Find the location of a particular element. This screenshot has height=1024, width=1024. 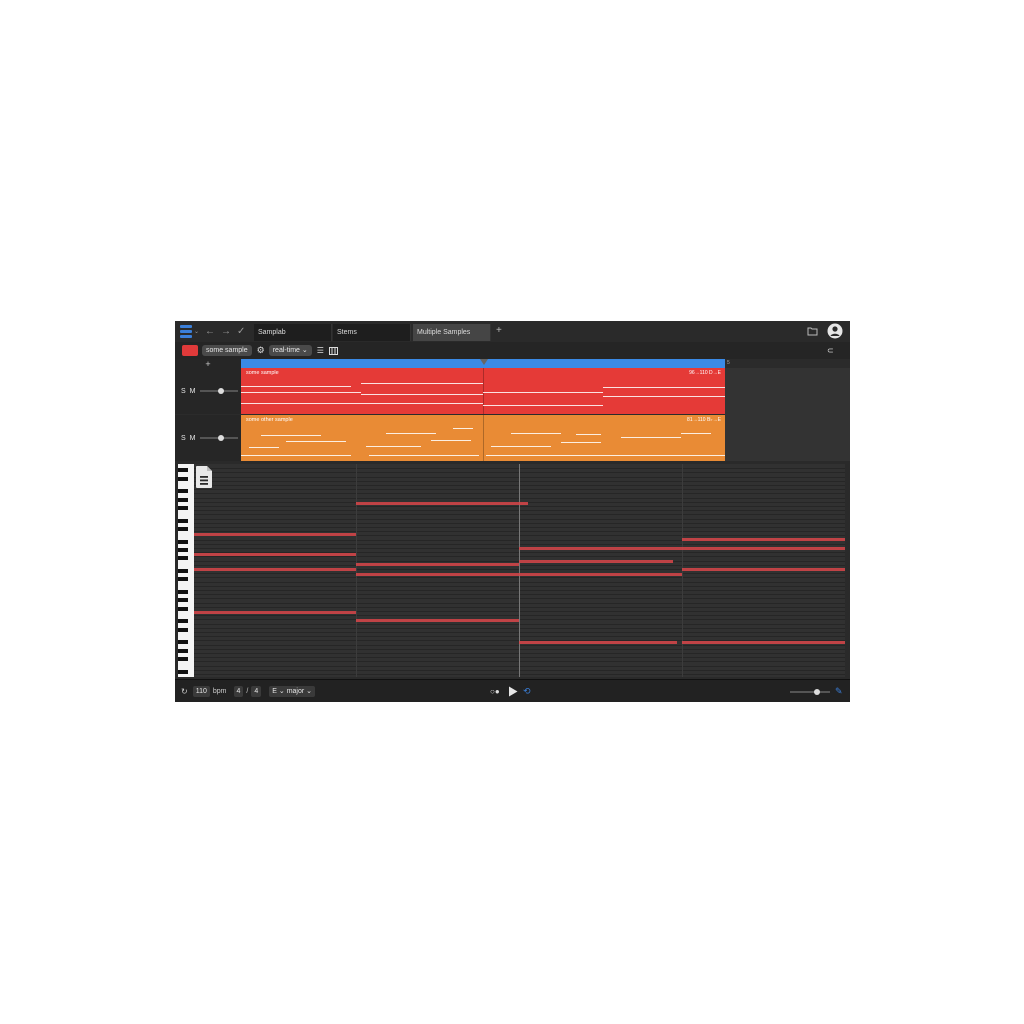

list-icon: ☰ is located at coordinates (320, 350).